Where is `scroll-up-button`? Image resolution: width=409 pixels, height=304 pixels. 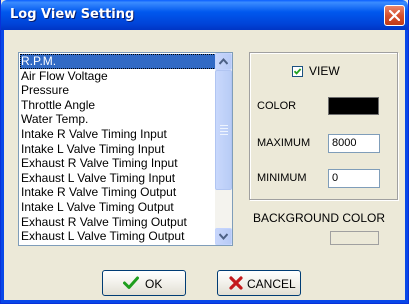
scroll-up-button is located at coordinates (223, 61).